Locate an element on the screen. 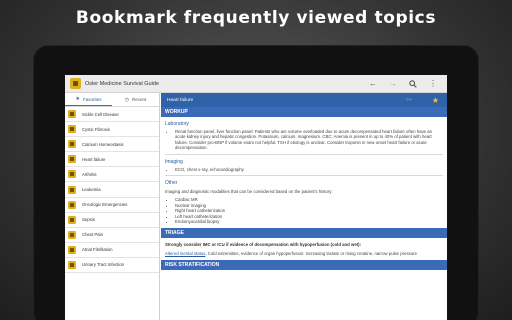 The width and height of the screenshot is (512, 320). topic-label: Atrial Fibrillation is located at coordinates (97, 250).